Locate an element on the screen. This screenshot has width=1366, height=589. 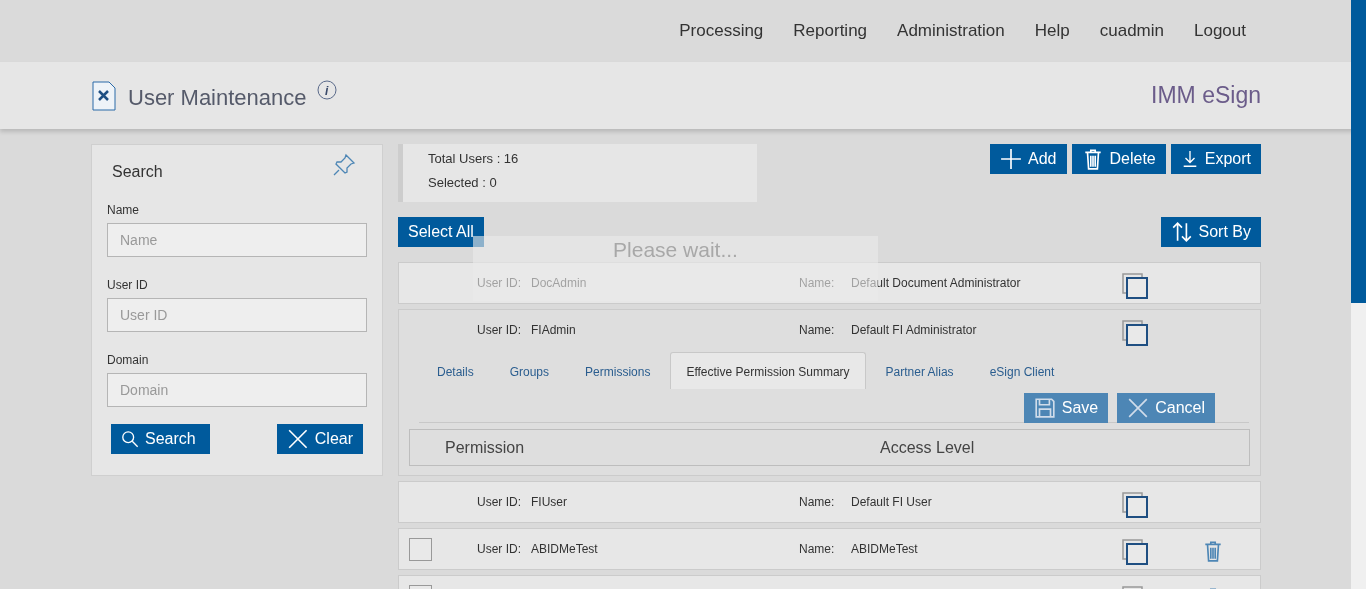
save-button: Save is located at coordinates (1066, 408).